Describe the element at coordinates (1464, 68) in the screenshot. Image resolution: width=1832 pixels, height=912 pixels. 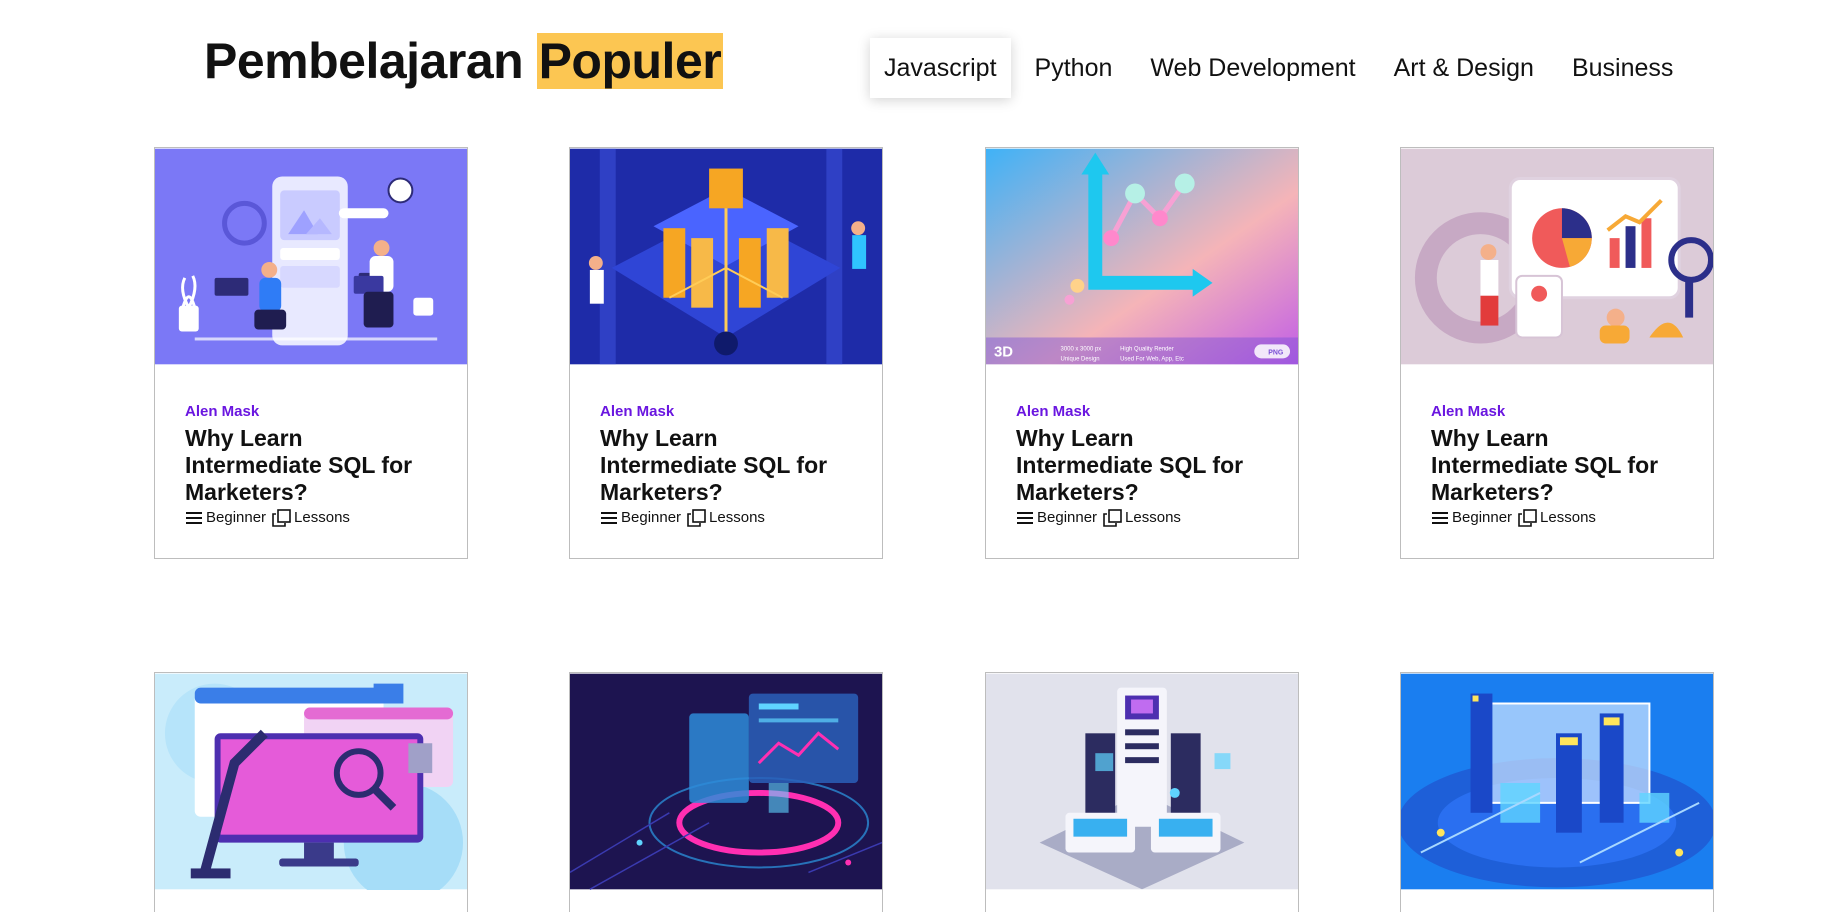
I see `tab-art-design: Art & Design` at that location.